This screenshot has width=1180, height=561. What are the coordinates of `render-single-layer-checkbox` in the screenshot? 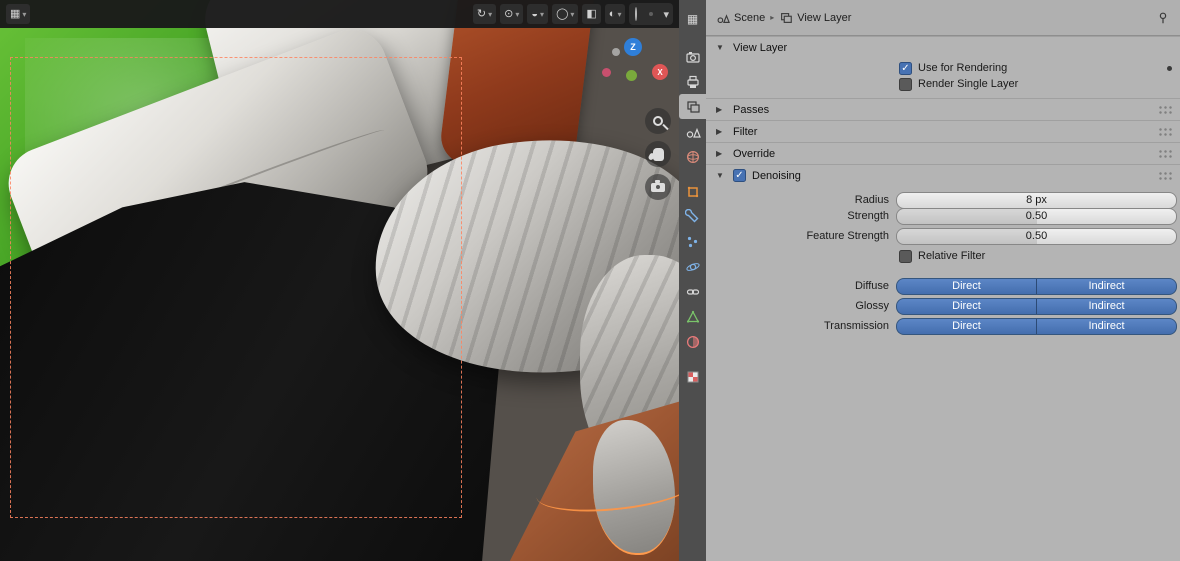 It's located at (905, 84).